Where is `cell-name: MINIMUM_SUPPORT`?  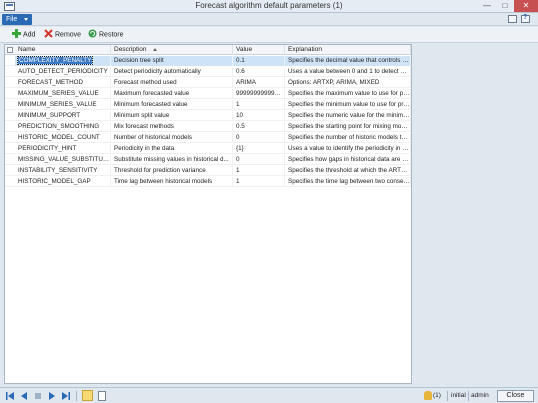
cell-name: MINIMUM_SUPPORT is located at coordinates (63, 116).